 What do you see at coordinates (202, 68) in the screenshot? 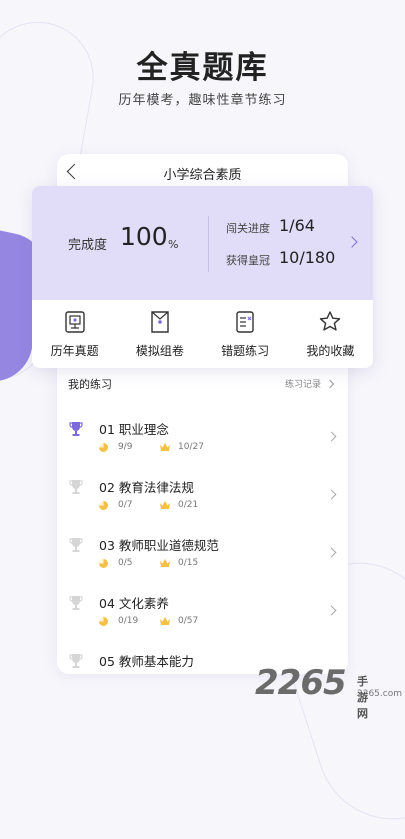
I see `hero-title: 全真题库` at bounding box center [202, 68].